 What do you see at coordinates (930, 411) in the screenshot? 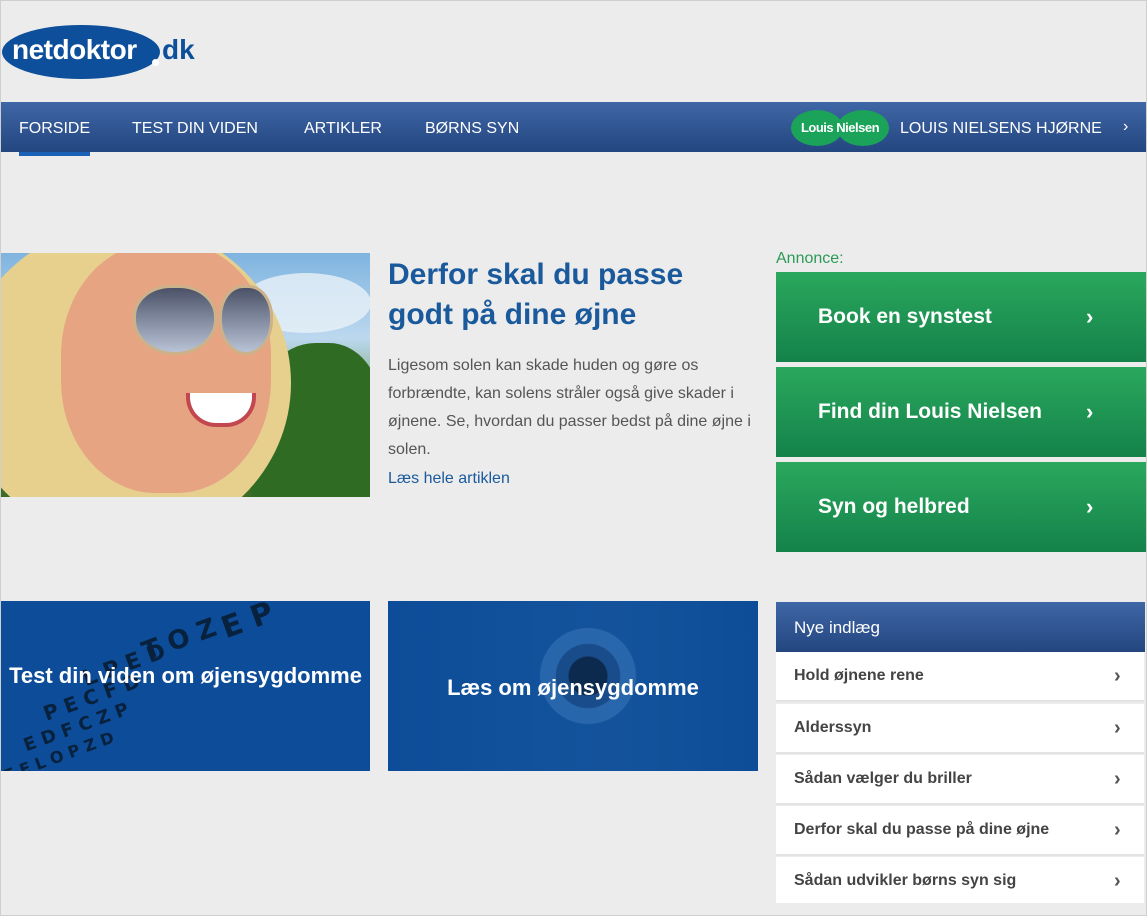
I see `ad-button-label: Find din Louis Nielsen` at bounding box center [930, 411].